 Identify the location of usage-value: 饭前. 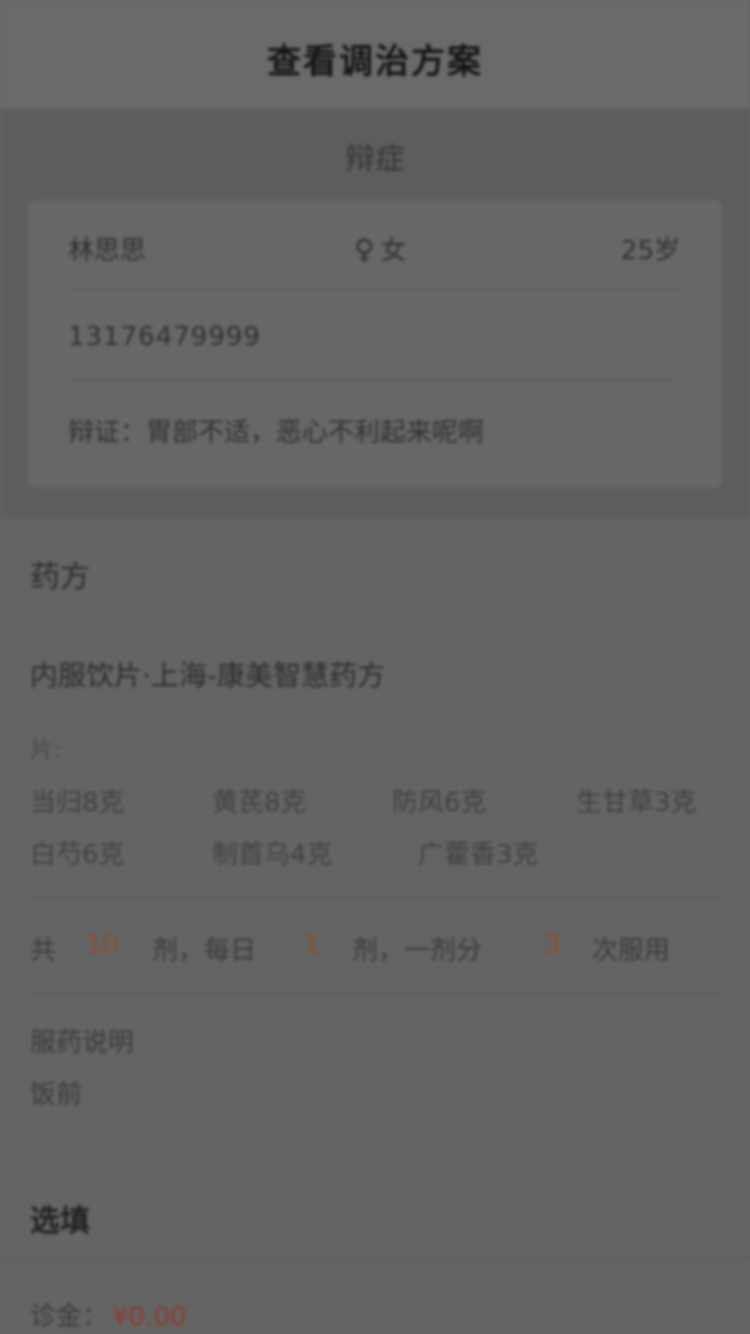
(56, 1095).